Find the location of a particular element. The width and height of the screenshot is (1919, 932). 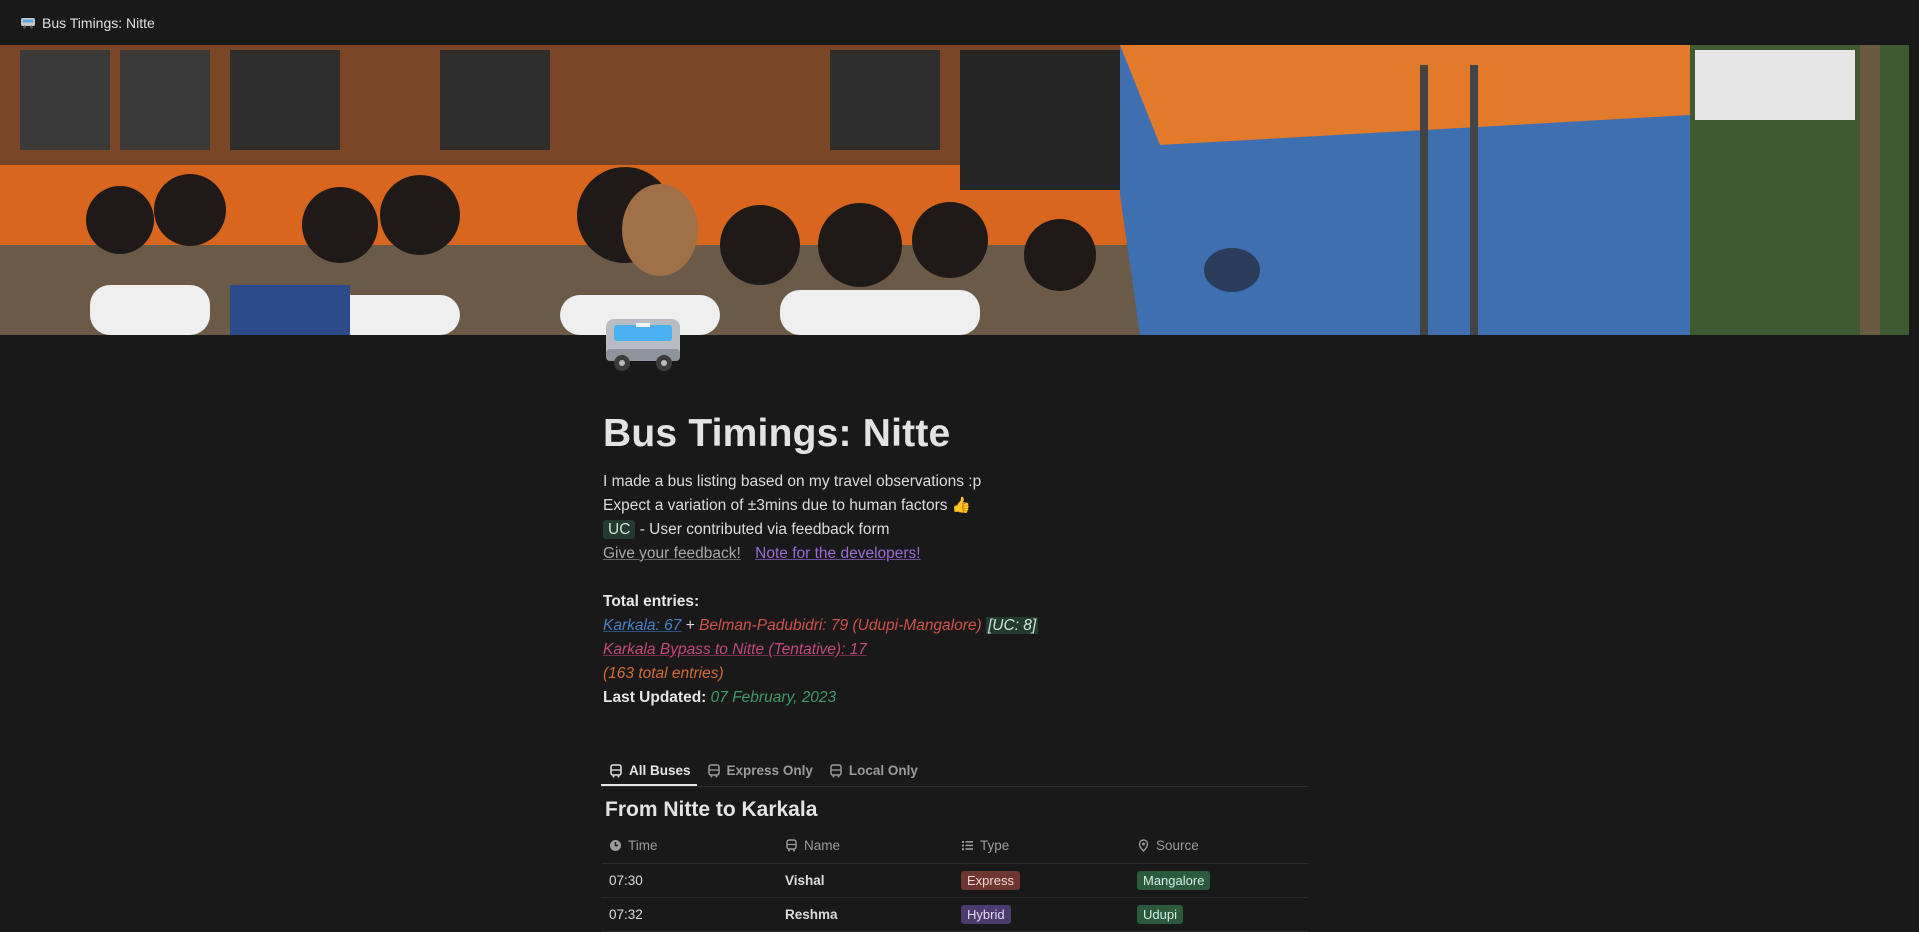

total-line: (163 total entries) is located at coordinates (956, 674).